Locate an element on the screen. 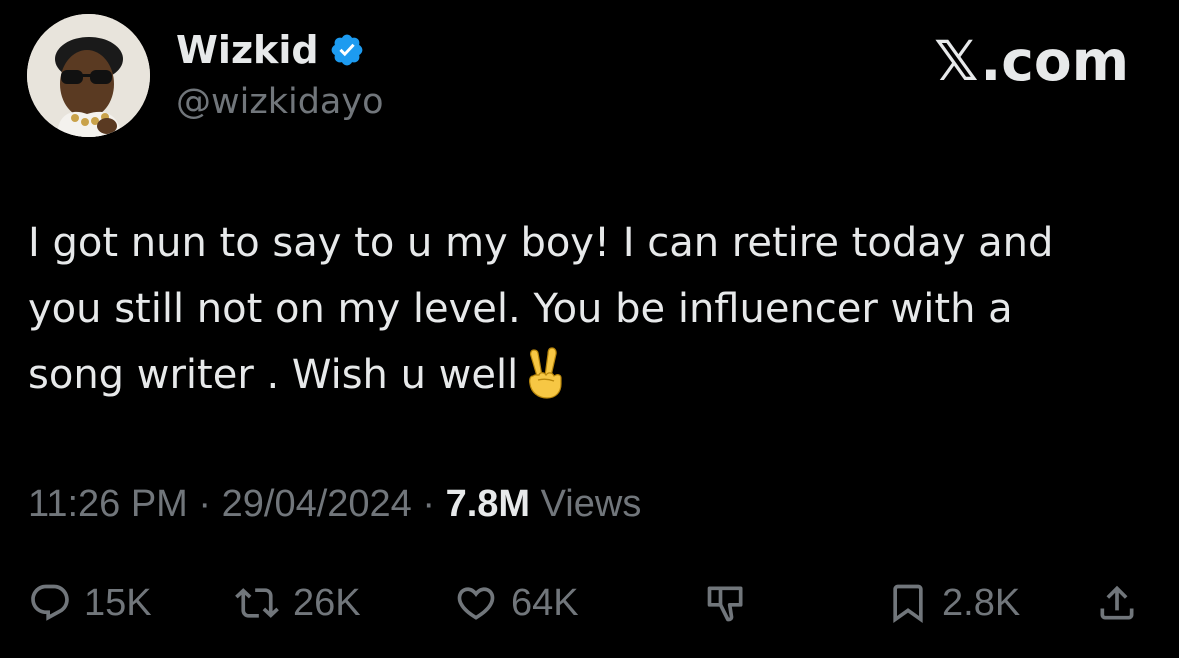 Image resolution: width=1179 pixels, height=658 pixels. repost-button: 26K is located at coordinates (297, 603).